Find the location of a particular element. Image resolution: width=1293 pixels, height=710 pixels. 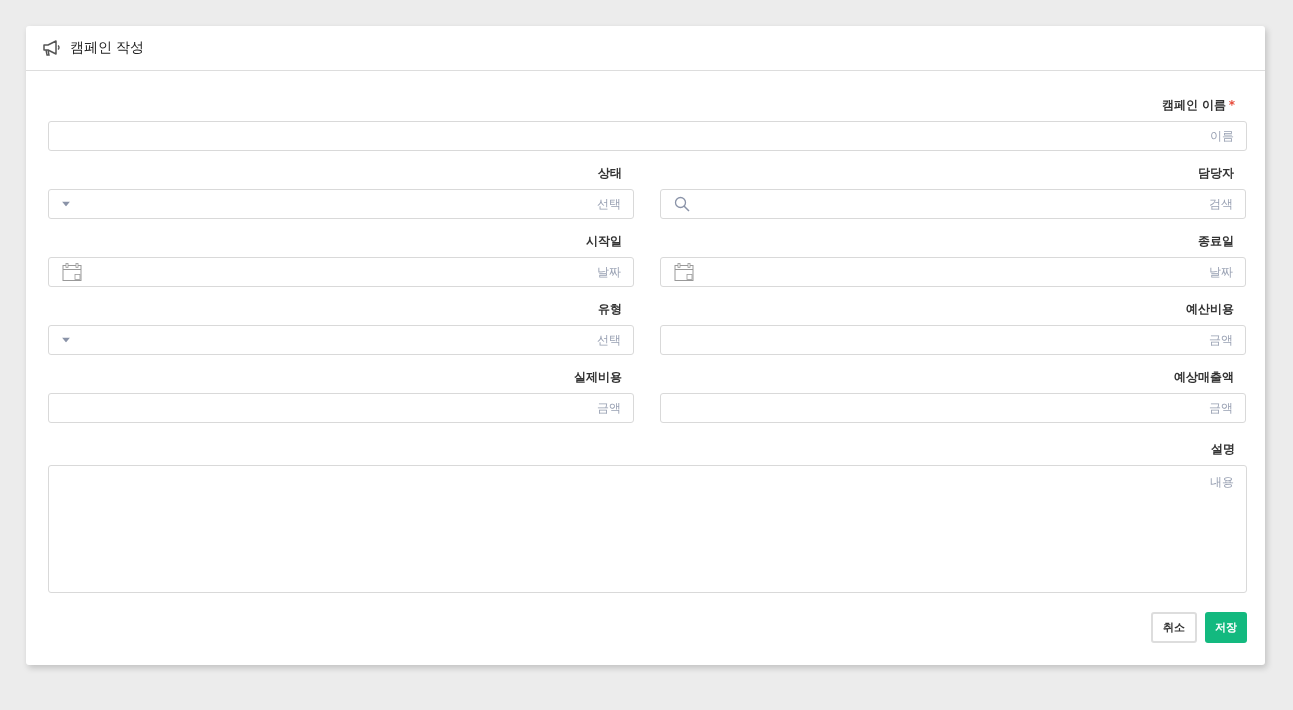

field-label: 종료일 is located at coordinates (1216, 241).